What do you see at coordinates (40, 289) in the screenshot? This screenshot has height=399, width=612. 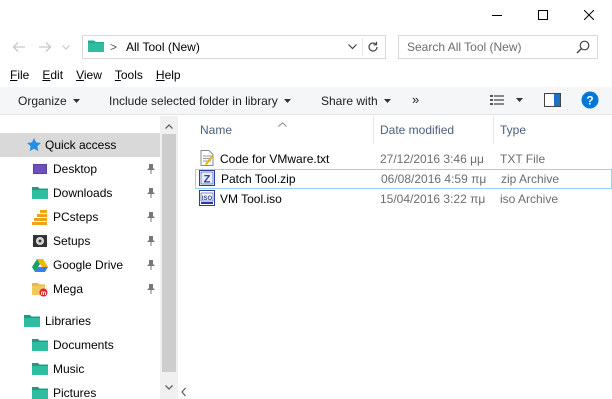 I see `mega-folder-icon: m` at bounding box center [40, 289].